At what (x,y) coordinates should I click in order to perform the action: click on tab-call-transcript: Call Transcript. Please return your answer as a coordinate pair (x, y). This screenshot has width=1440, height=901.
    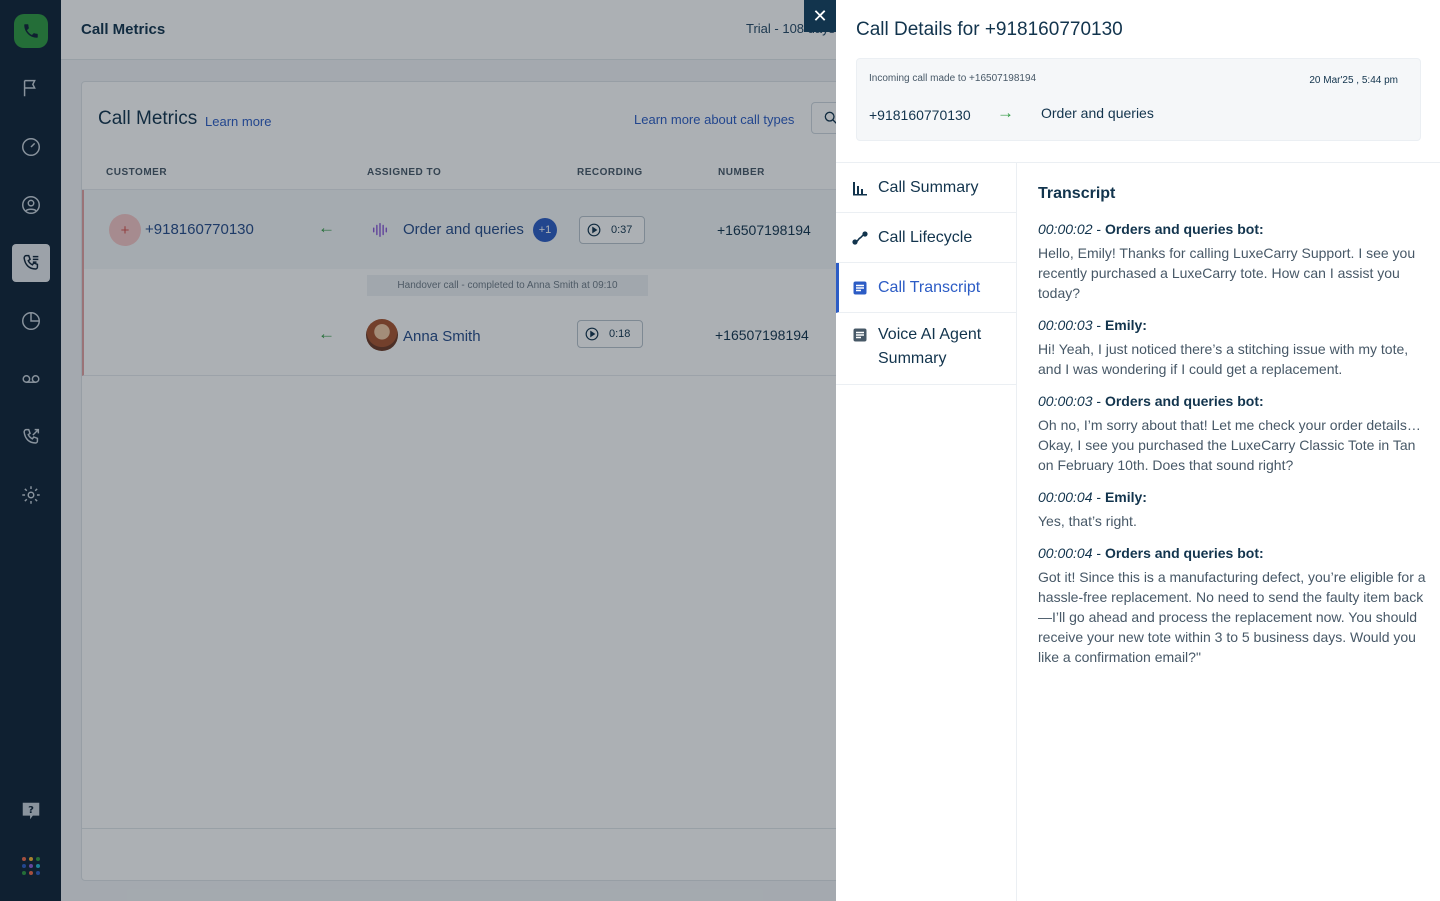
    Looking at the image, I should click on (926, 288).